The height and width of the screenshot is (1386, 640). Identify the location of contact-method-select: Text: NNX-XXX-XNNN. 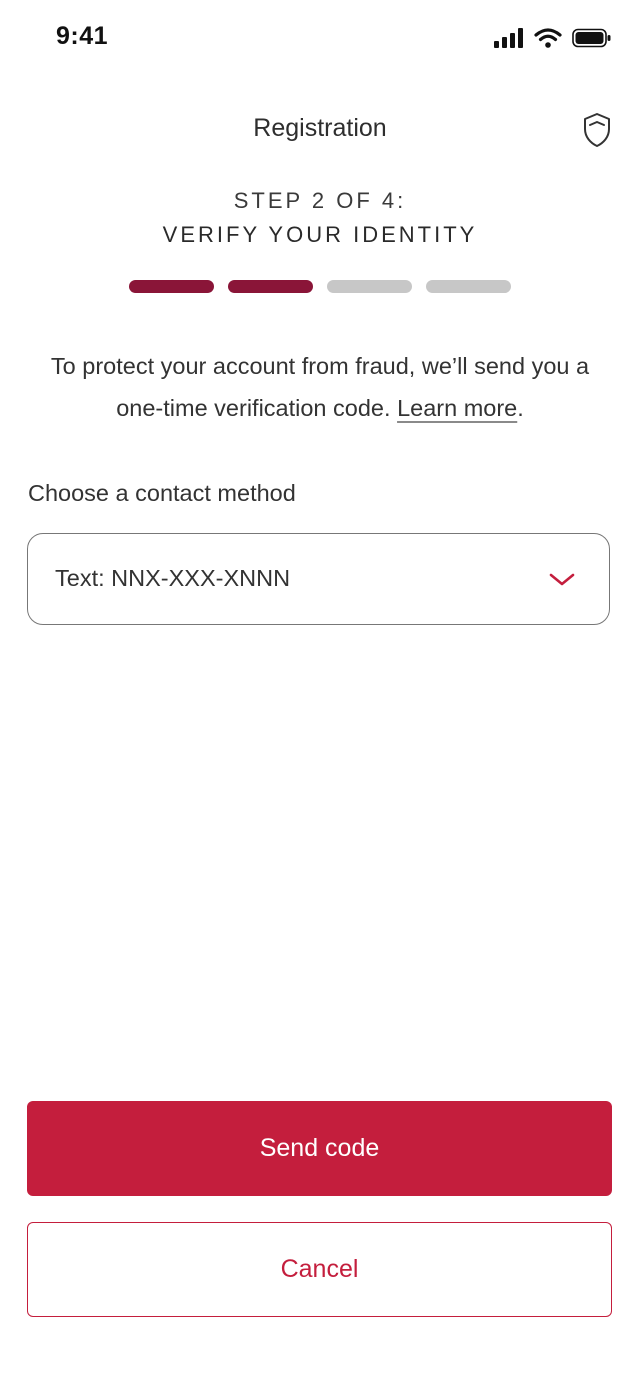
(318, 579).